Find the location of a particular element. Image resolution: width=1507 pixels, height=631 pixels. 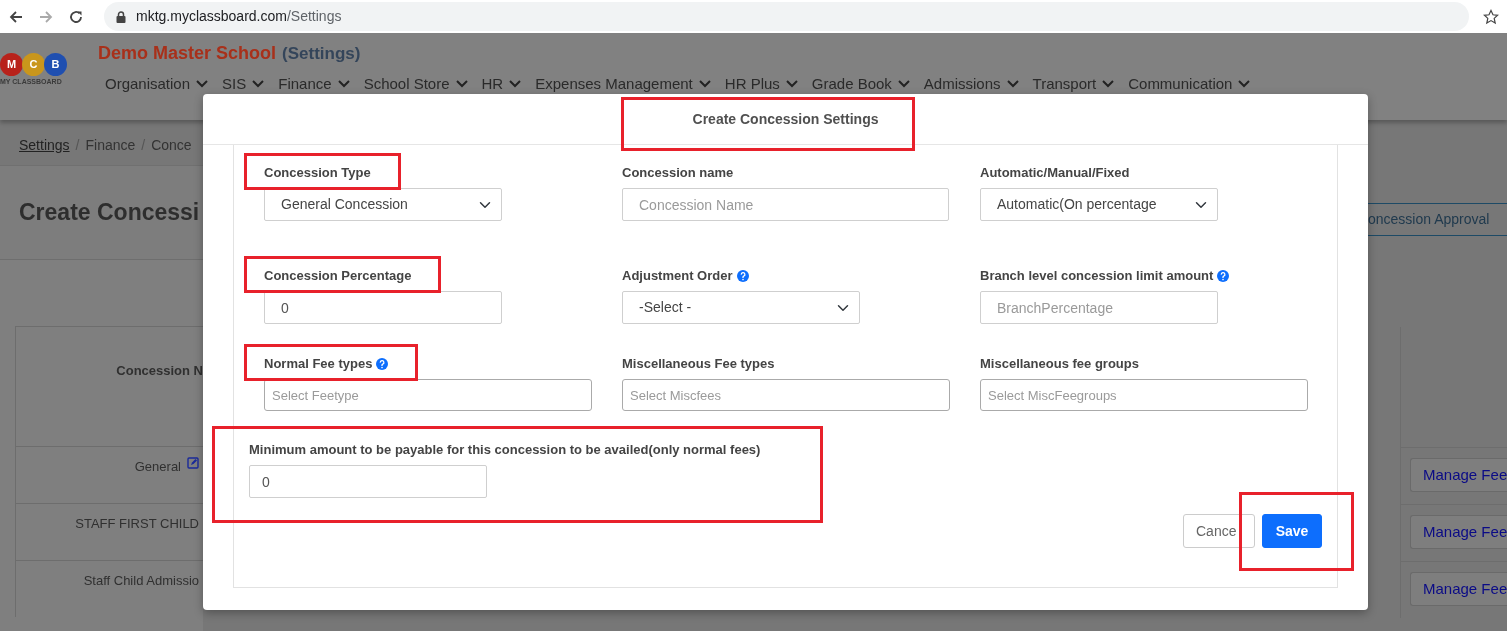

breadcrumb-item: Conce is located at coordinates (171, 145).